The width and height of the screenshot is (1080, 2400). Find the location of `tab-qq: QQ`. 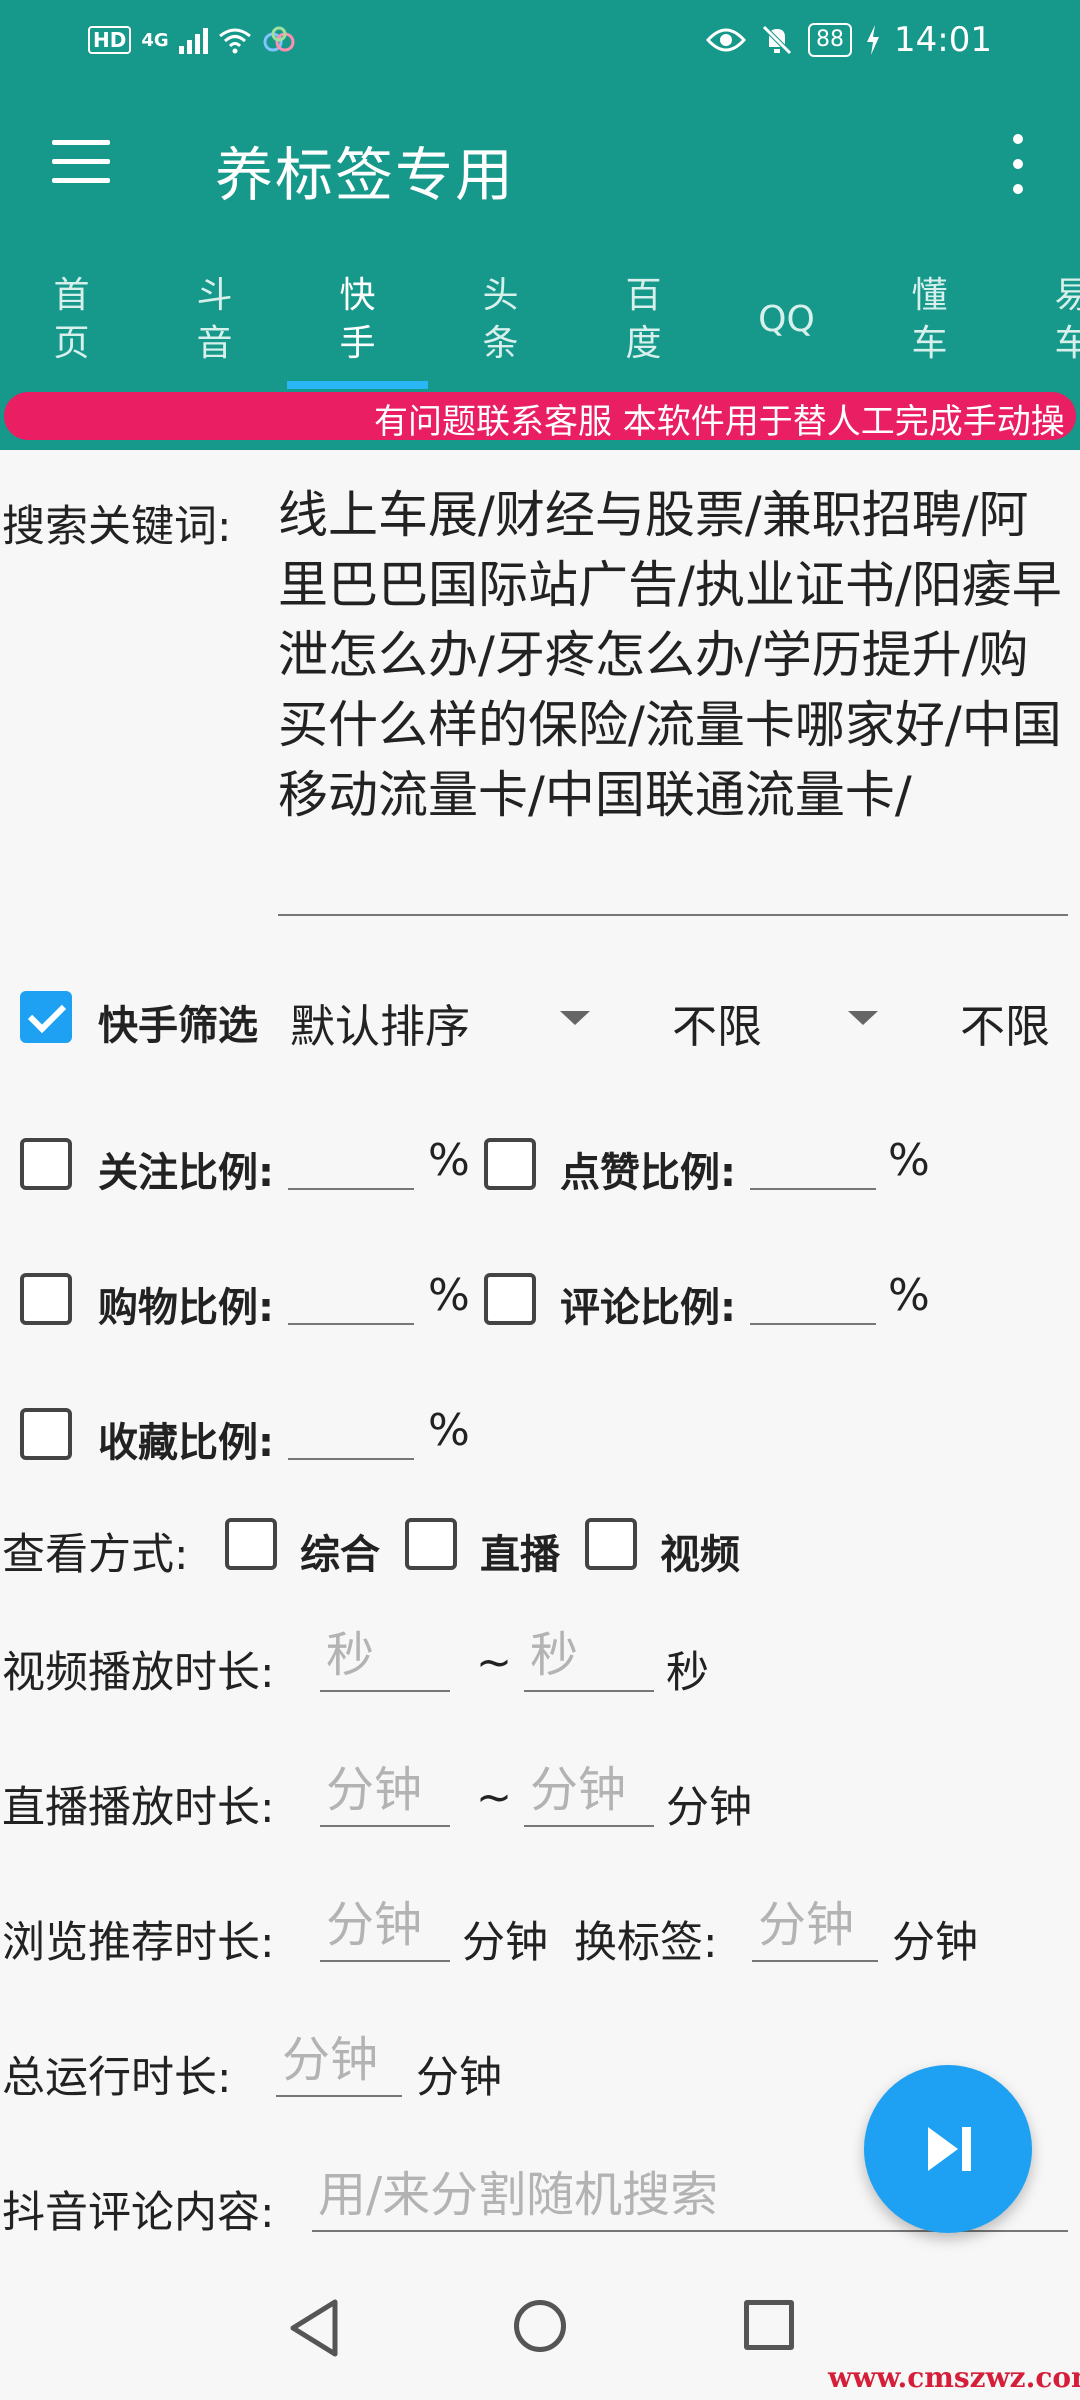

tab-qq: QQ is located at coordinates (786, 325).